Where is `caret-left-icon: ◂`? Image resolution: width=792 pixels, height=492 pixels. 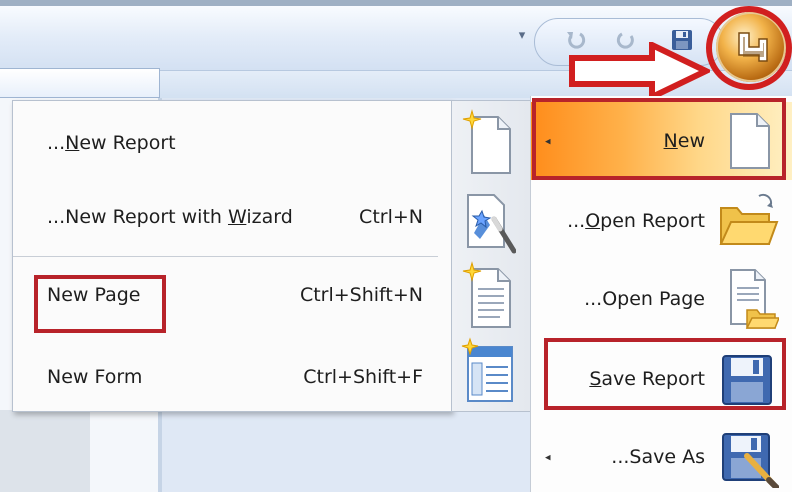 caret-left-icon: ◂ is located at coordinates (548, 457).